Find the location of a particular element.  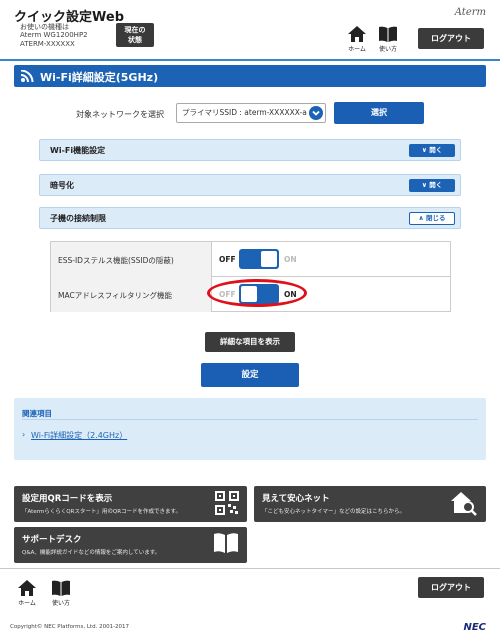

toggle-track is located at coordinates (259, 259).